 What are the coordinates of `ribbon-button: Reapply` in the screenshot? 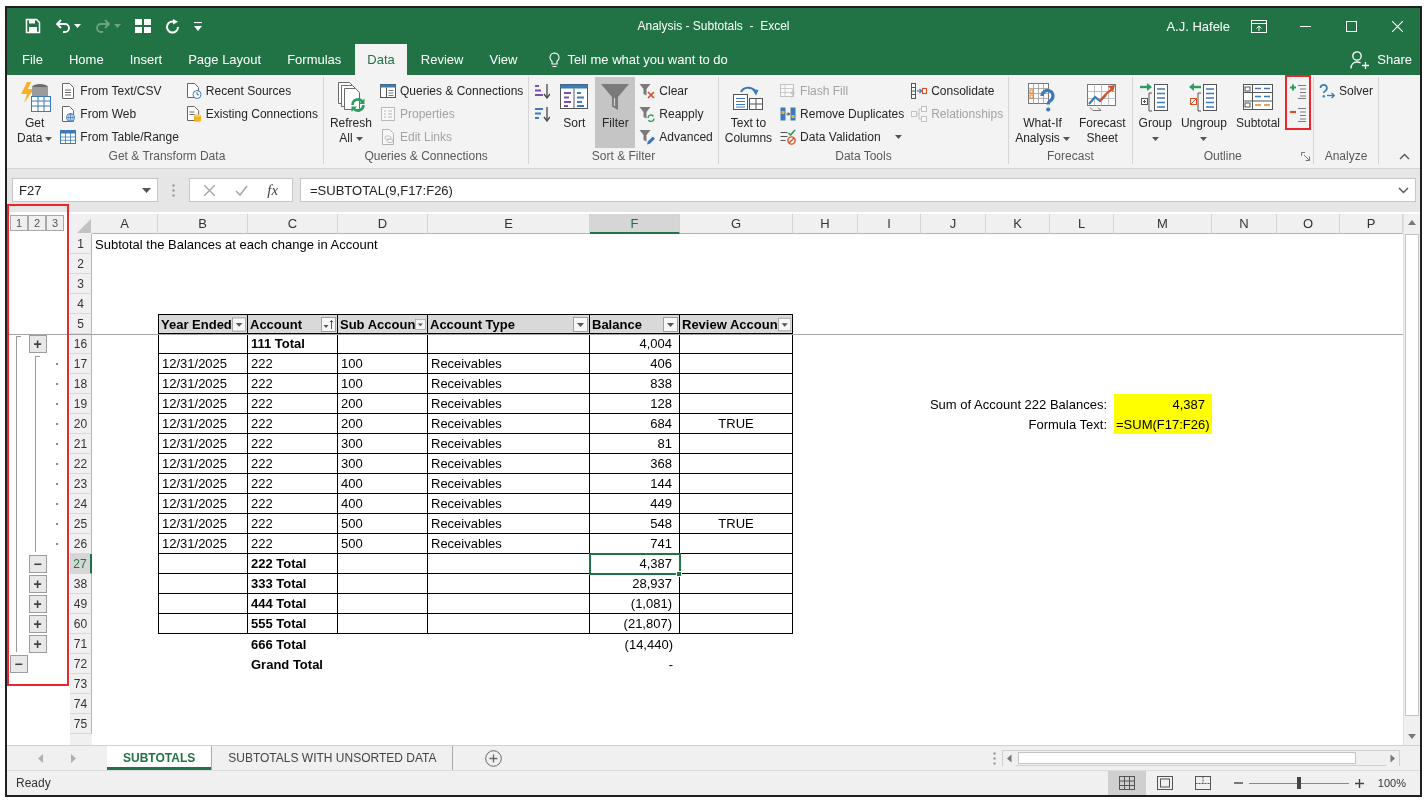 It's located at (676, 113).